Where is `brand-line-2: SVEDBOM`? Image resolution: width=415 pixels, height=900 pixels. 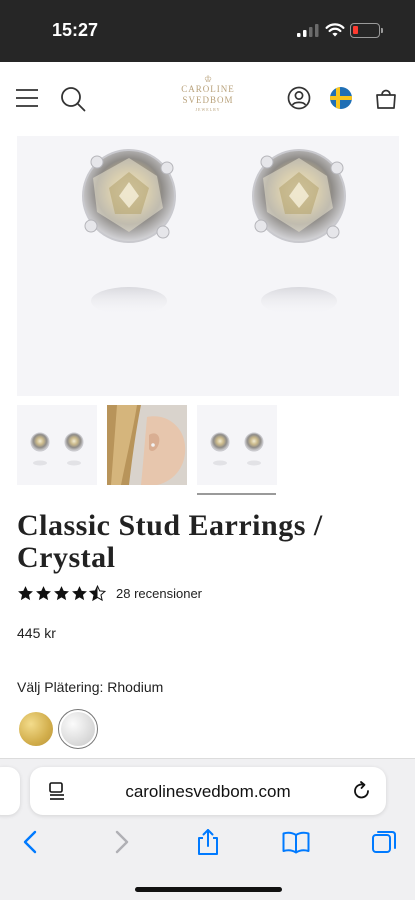
brand-line-2: SVEDBOM is located at coordinates (208, 100).